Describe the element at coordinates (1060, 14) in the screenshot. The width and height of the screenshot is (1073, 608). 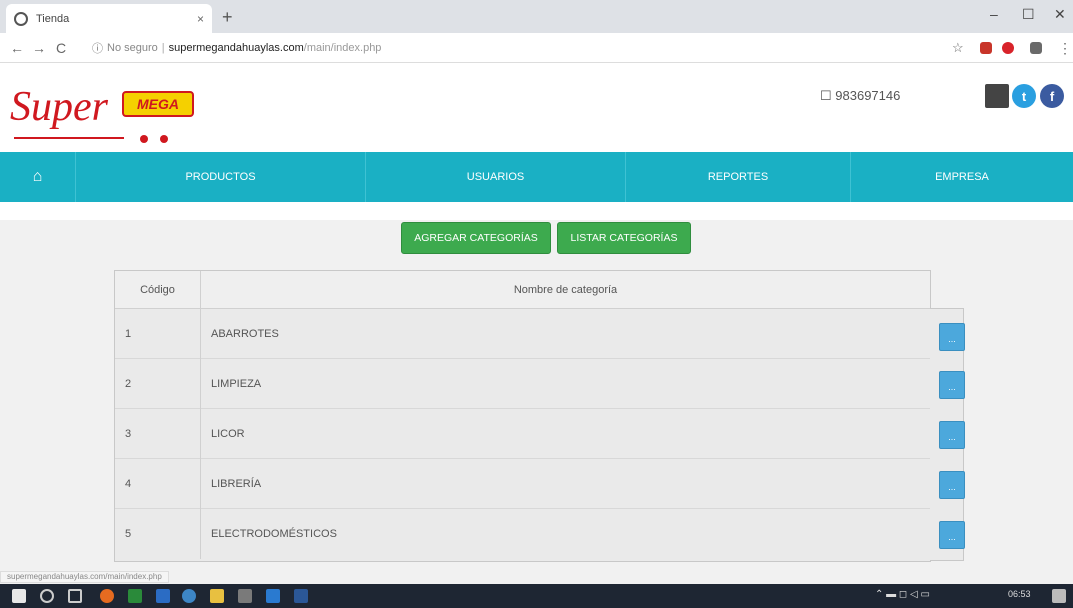
I see `close-window-button: ✕` at that location.